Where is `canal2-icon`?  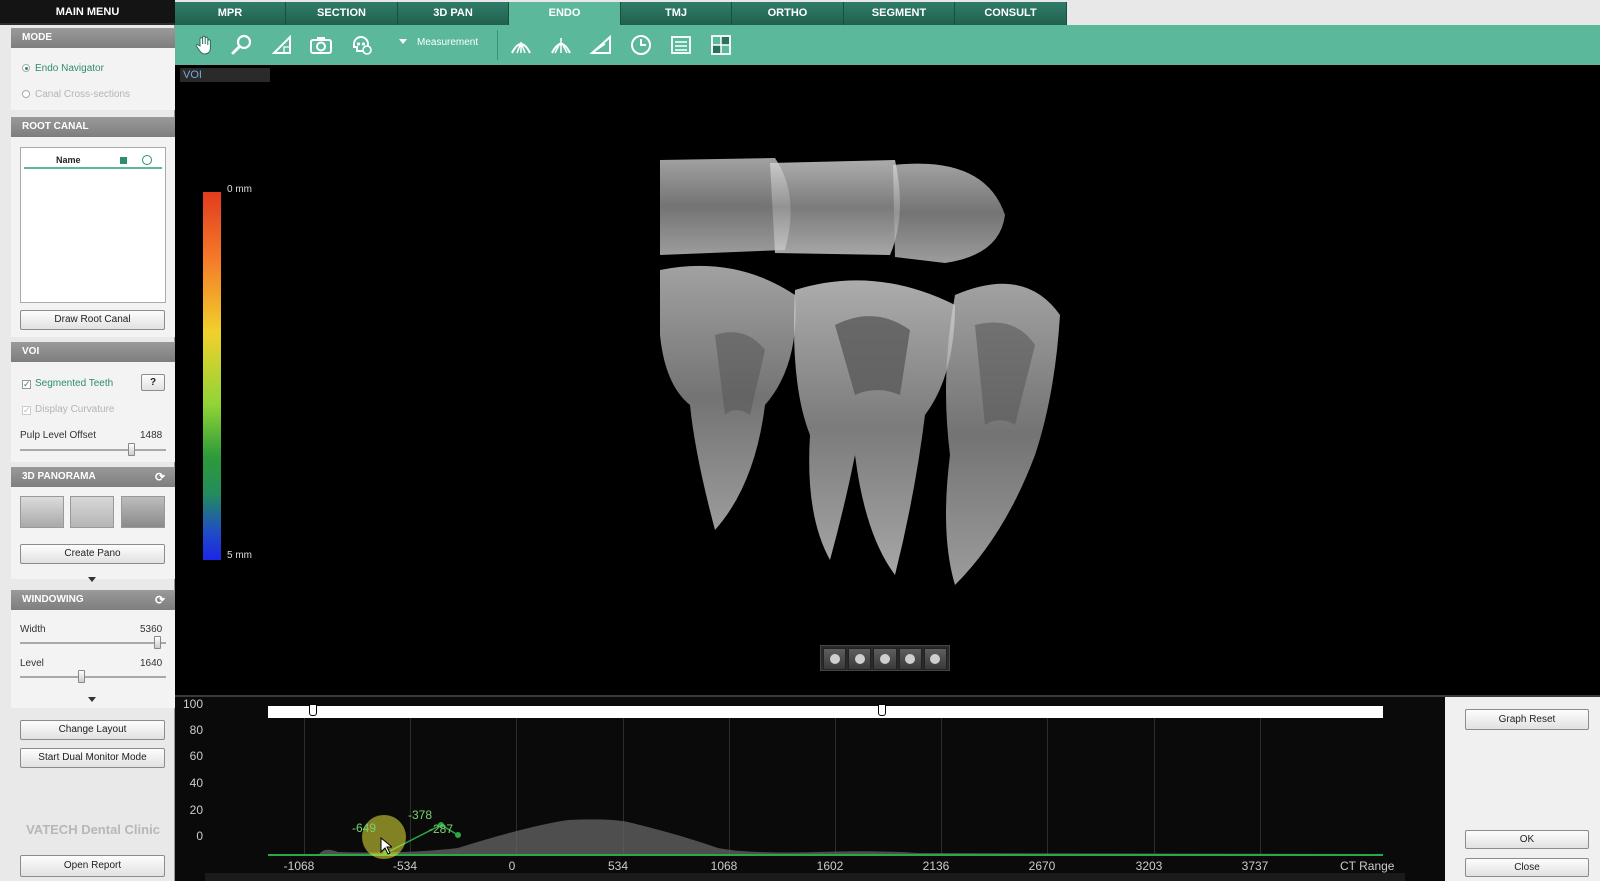
canal2-icon is located at coordinates (561, 45).